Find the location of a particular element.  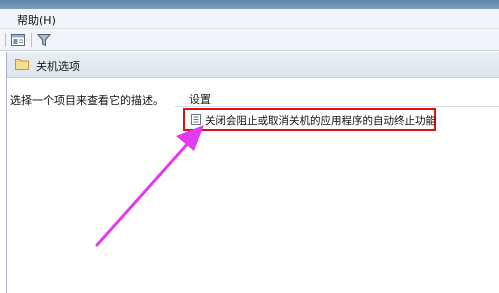

description-prompt: 选择一个项目来查看它的描述。 is located at coordinates (87, 100).